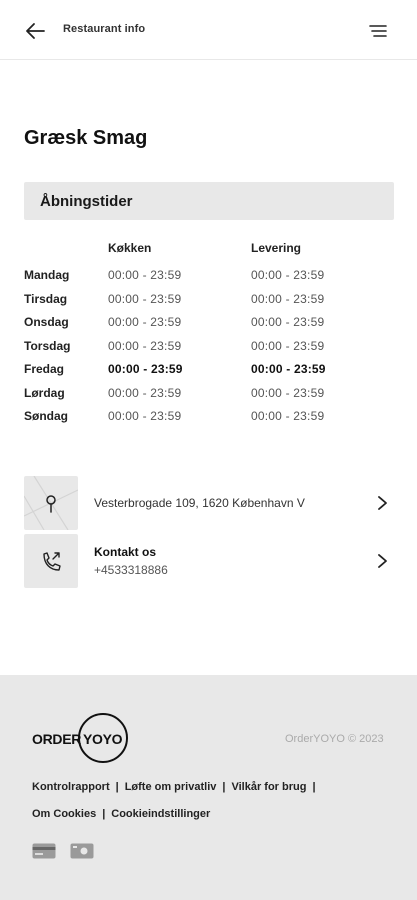 The image size is (417, 900). What do you see at coordinates (209, 276) in the screenshot?
I see `table-row: Mandag 00:00 - 23:59 00:00 - 23:59` at bounding box center [209, 276].